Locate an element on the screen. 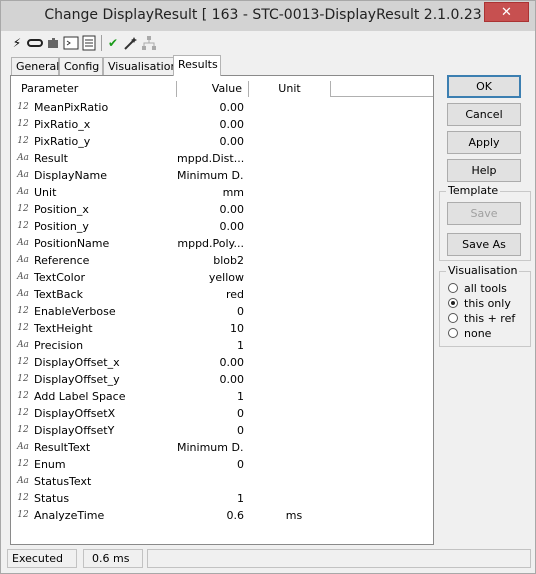  parameter-name: Position_y is located at coordinates (61, 226).